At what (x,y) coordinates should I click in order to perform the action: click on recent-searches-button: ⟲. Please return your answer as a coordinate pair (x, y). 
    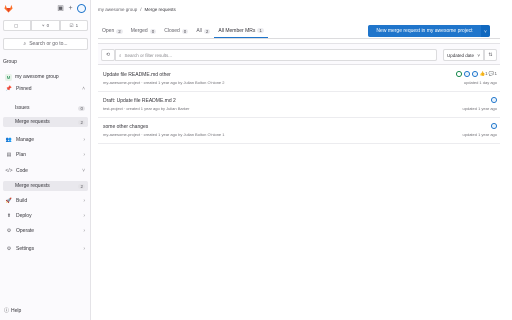
    Looking at the image, I should click on (108, 55).